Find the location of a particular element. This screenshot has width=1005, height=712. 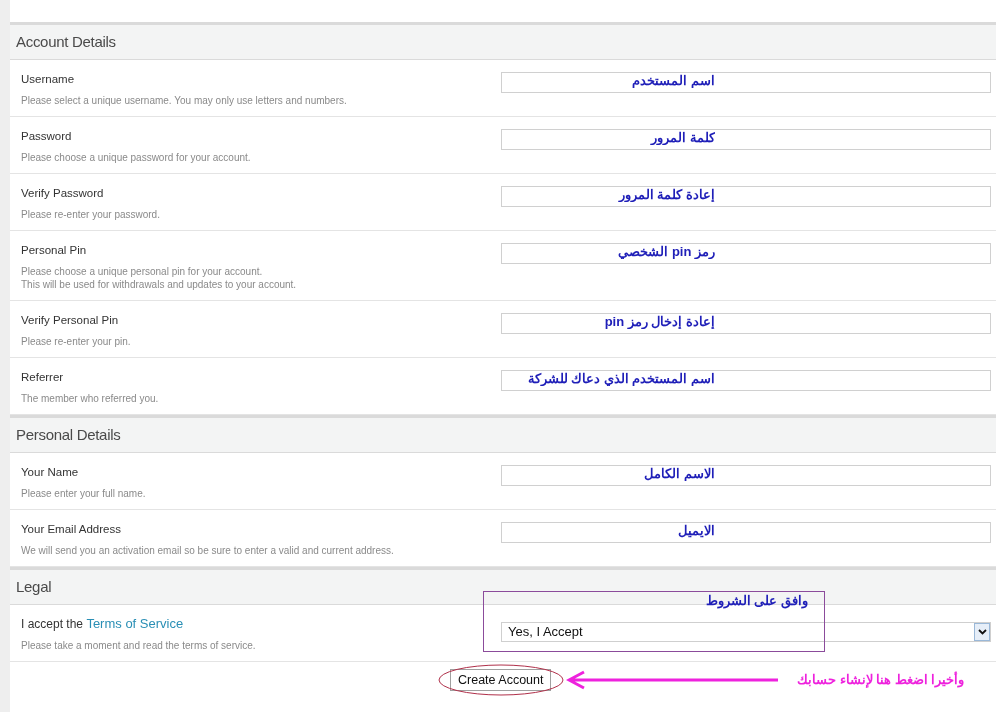

field-description: Please take a moment and read the terms of service. is located at coordinates (139, 645).